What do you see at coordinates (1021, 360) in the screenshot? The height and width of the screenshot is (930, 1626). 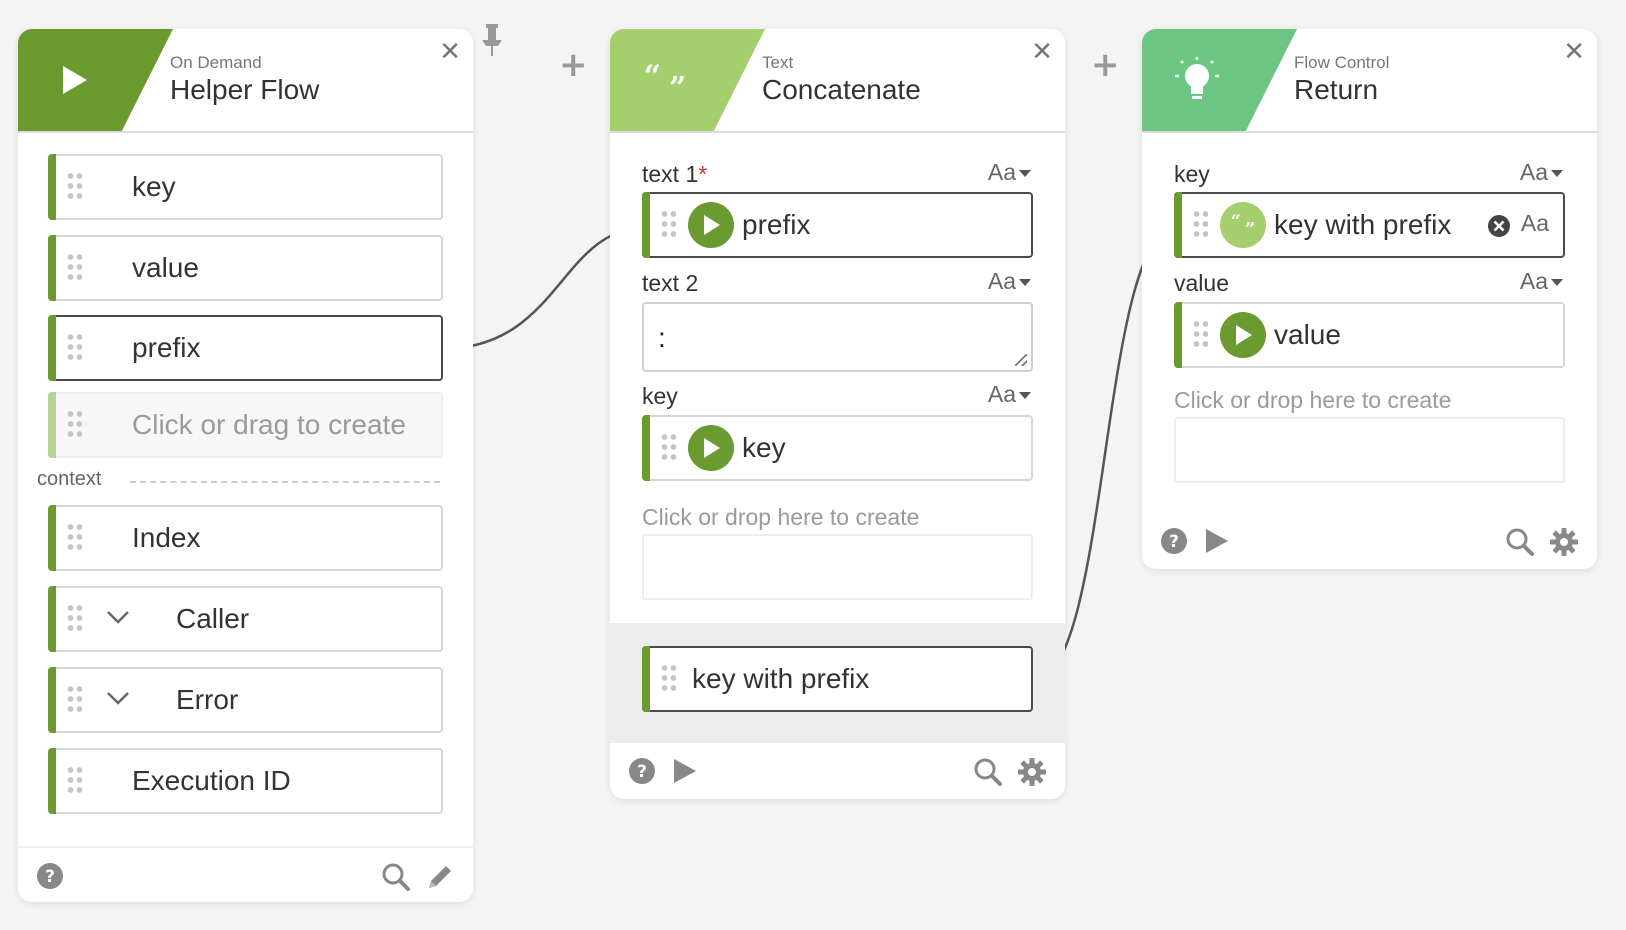 I see `resize-handle-icon` at bounding box center [1021, 360].